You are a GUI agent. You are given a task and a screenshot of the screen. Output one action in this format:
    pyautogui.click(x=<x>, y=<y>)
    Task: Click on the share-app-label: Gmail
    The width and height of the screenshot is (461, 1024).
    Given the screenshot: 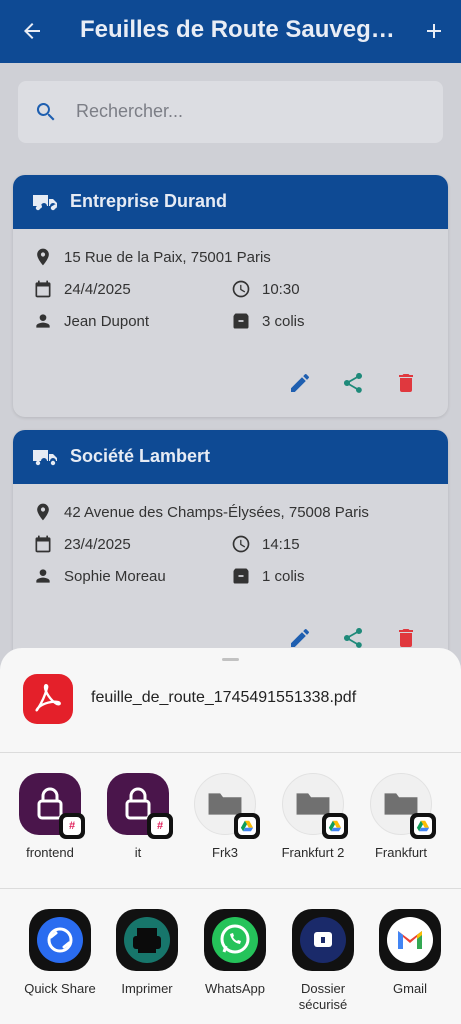 What is the action you would take?
    pyautogui.click(x=410, y=988)
    